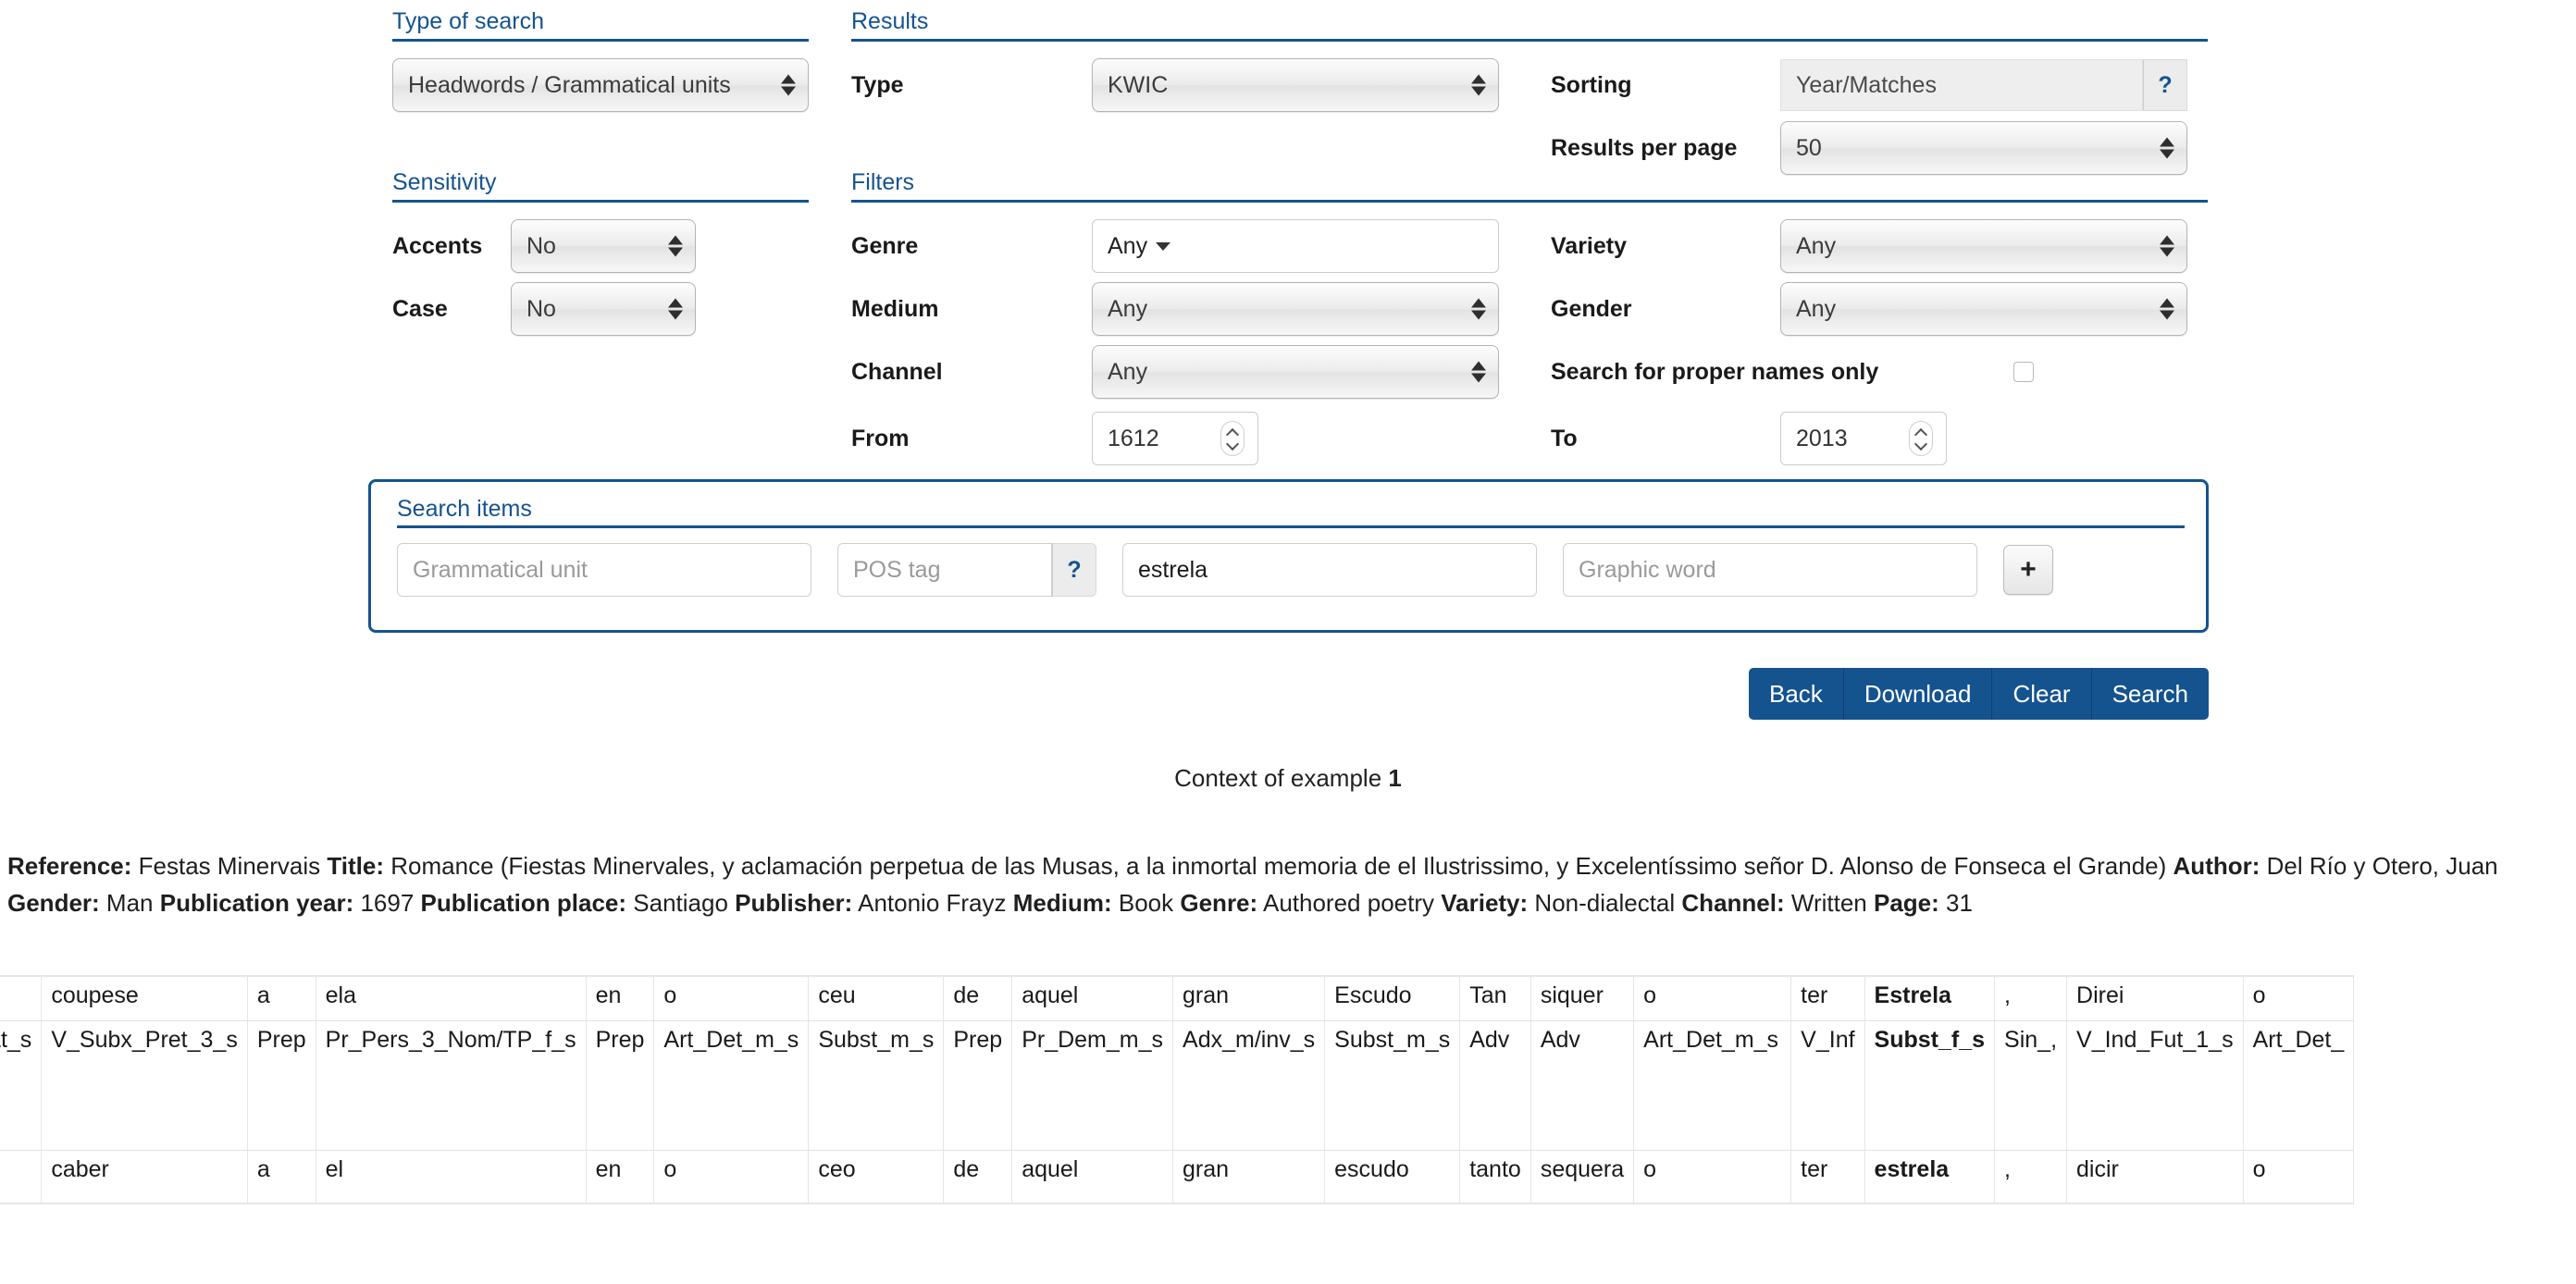 This screenshot has height=1284, width=2576. I want to click on case-select: No, so click(604, 309).